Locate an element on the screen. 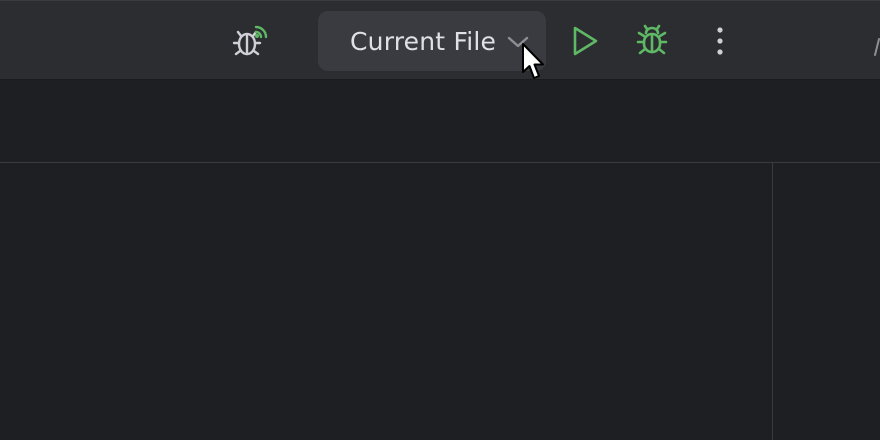 The height and width of the screenshot is (440, 880). run-configuration-dropdown: Current File is located at coordinates (432, 41).